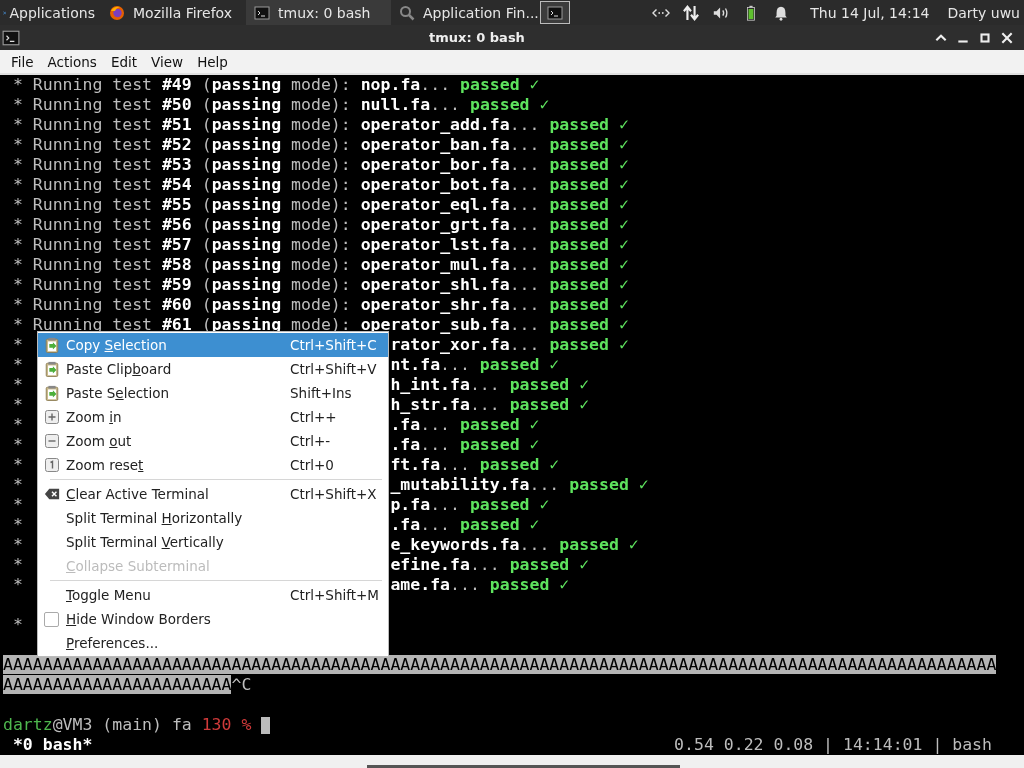 The width and height of the screenshot is (1024, 768). What do you see at coordinates (52, 745) in the screenshot?
I see `tmux-window-label: *0 bash*` at bounding box center [52, 745].